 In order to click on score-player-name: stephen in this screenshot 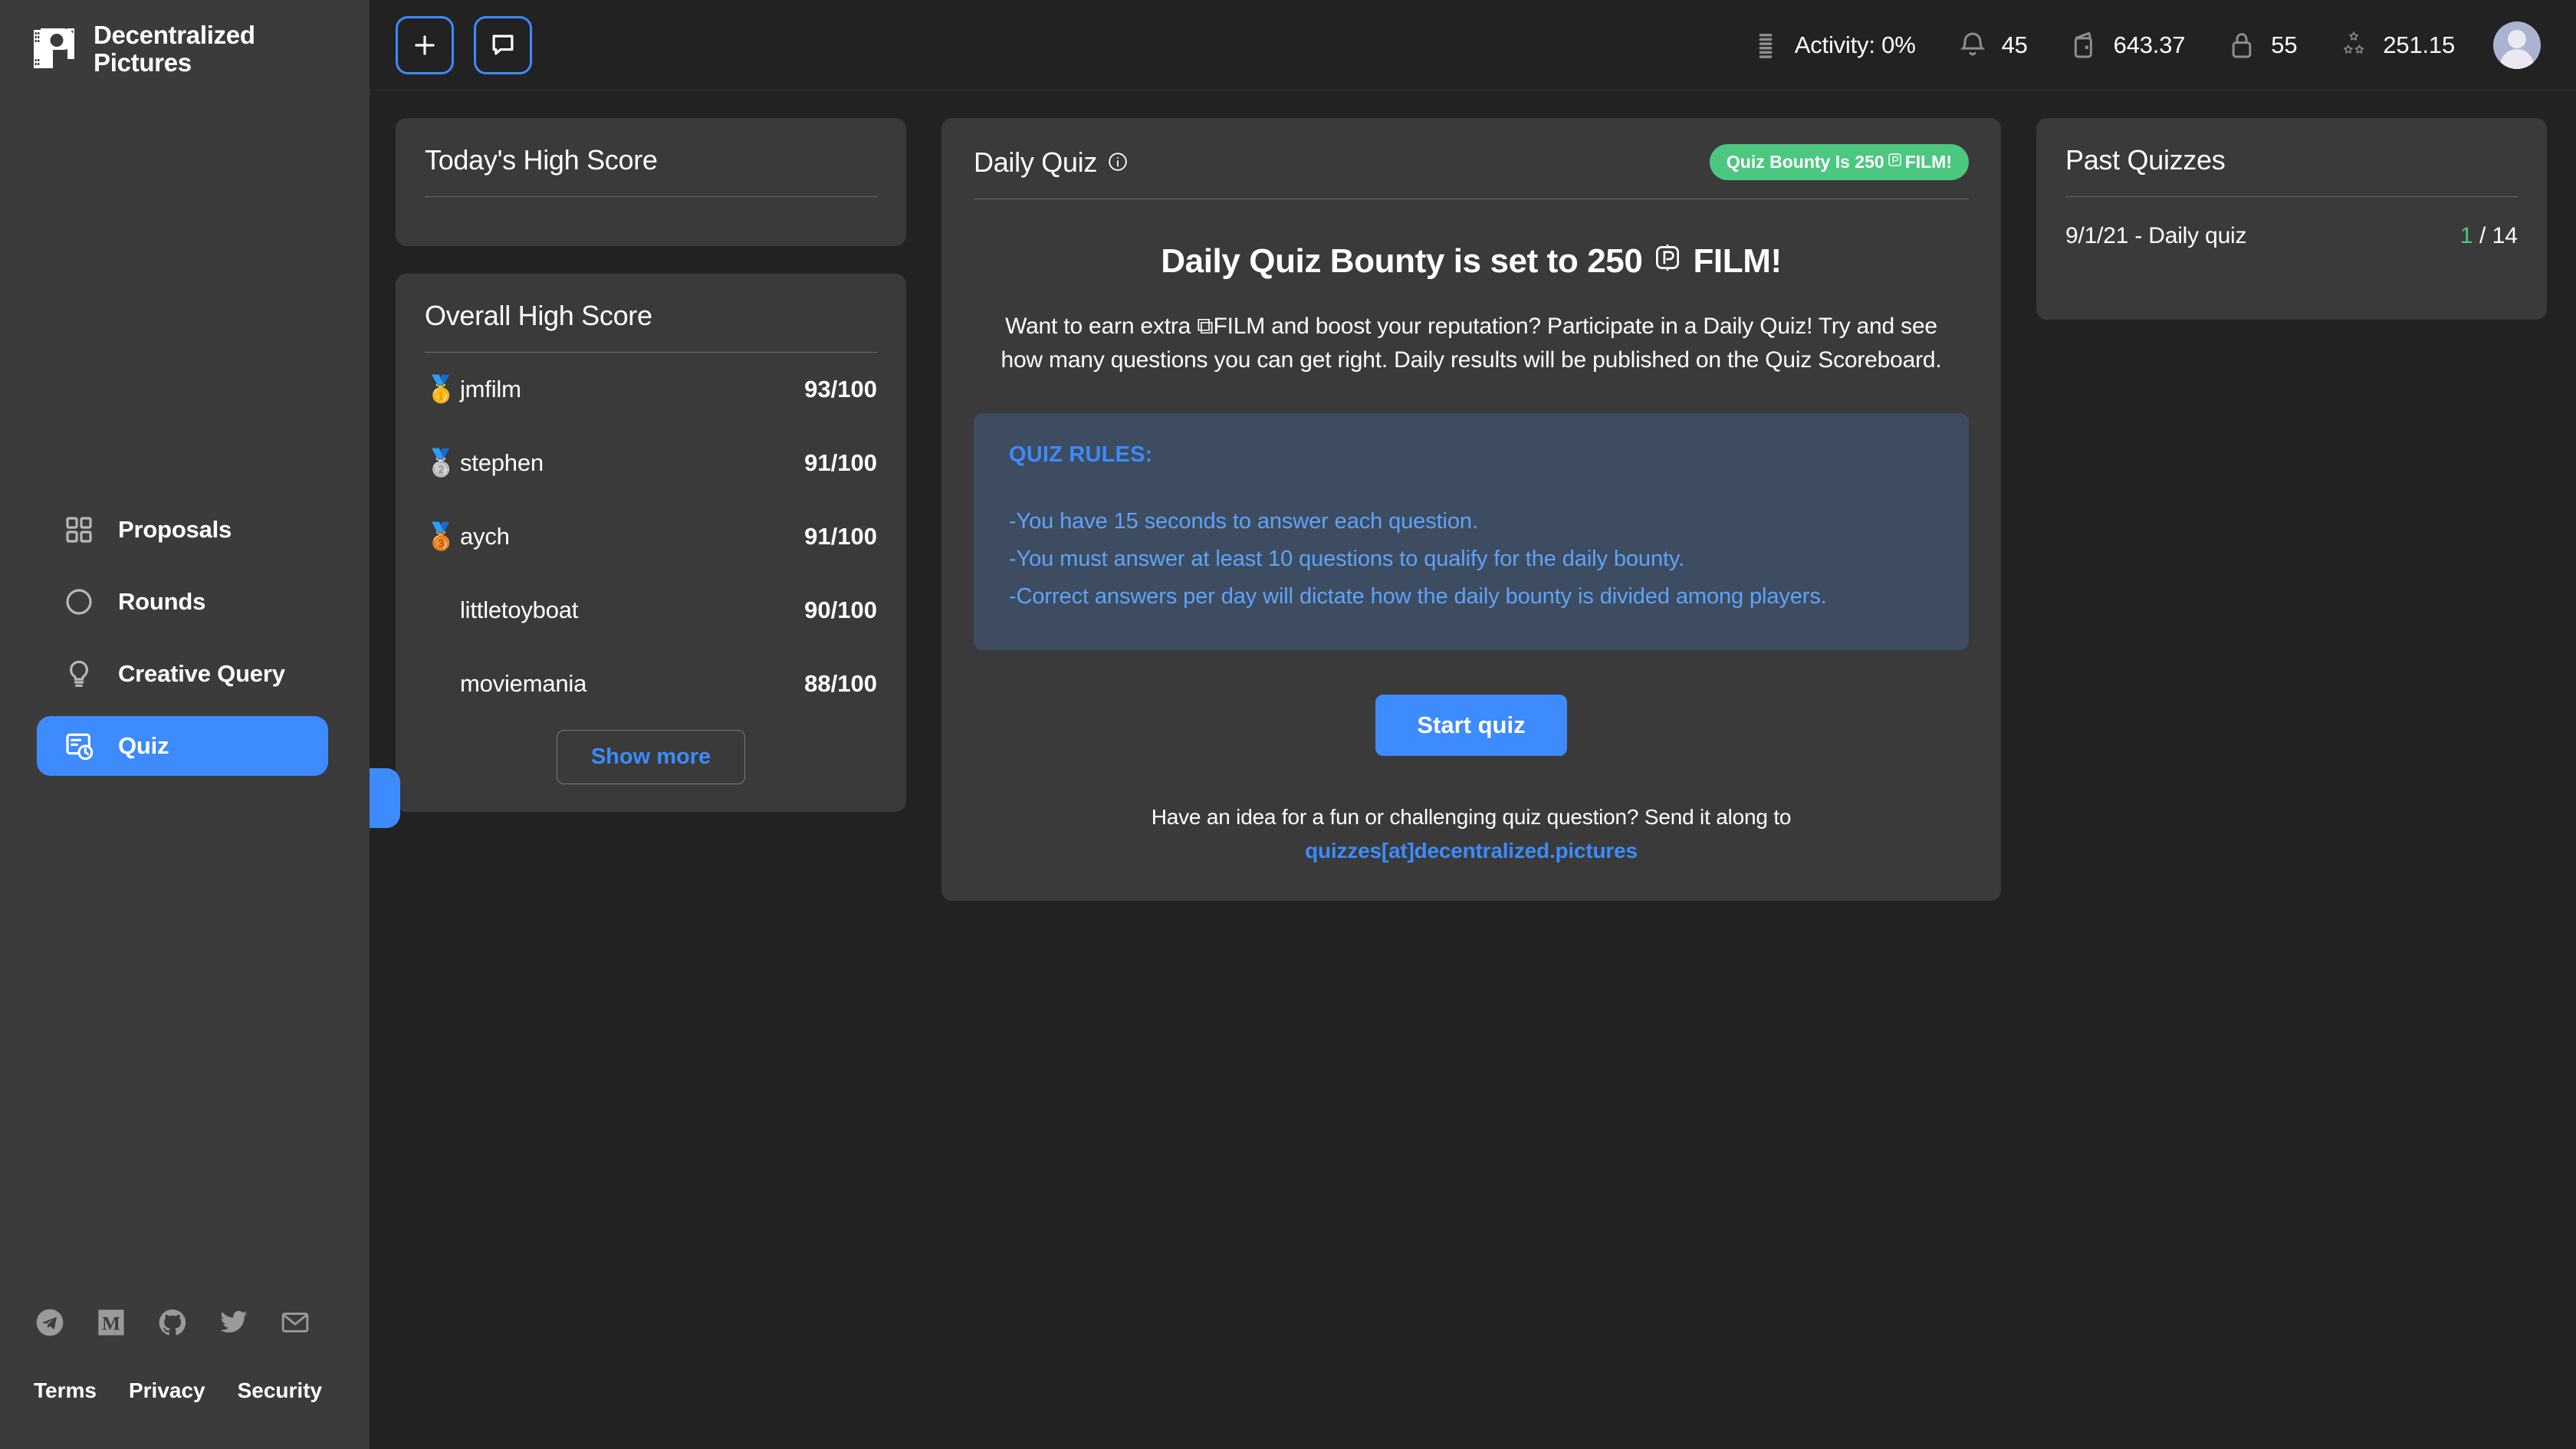, I will do `click(502, 462)`.